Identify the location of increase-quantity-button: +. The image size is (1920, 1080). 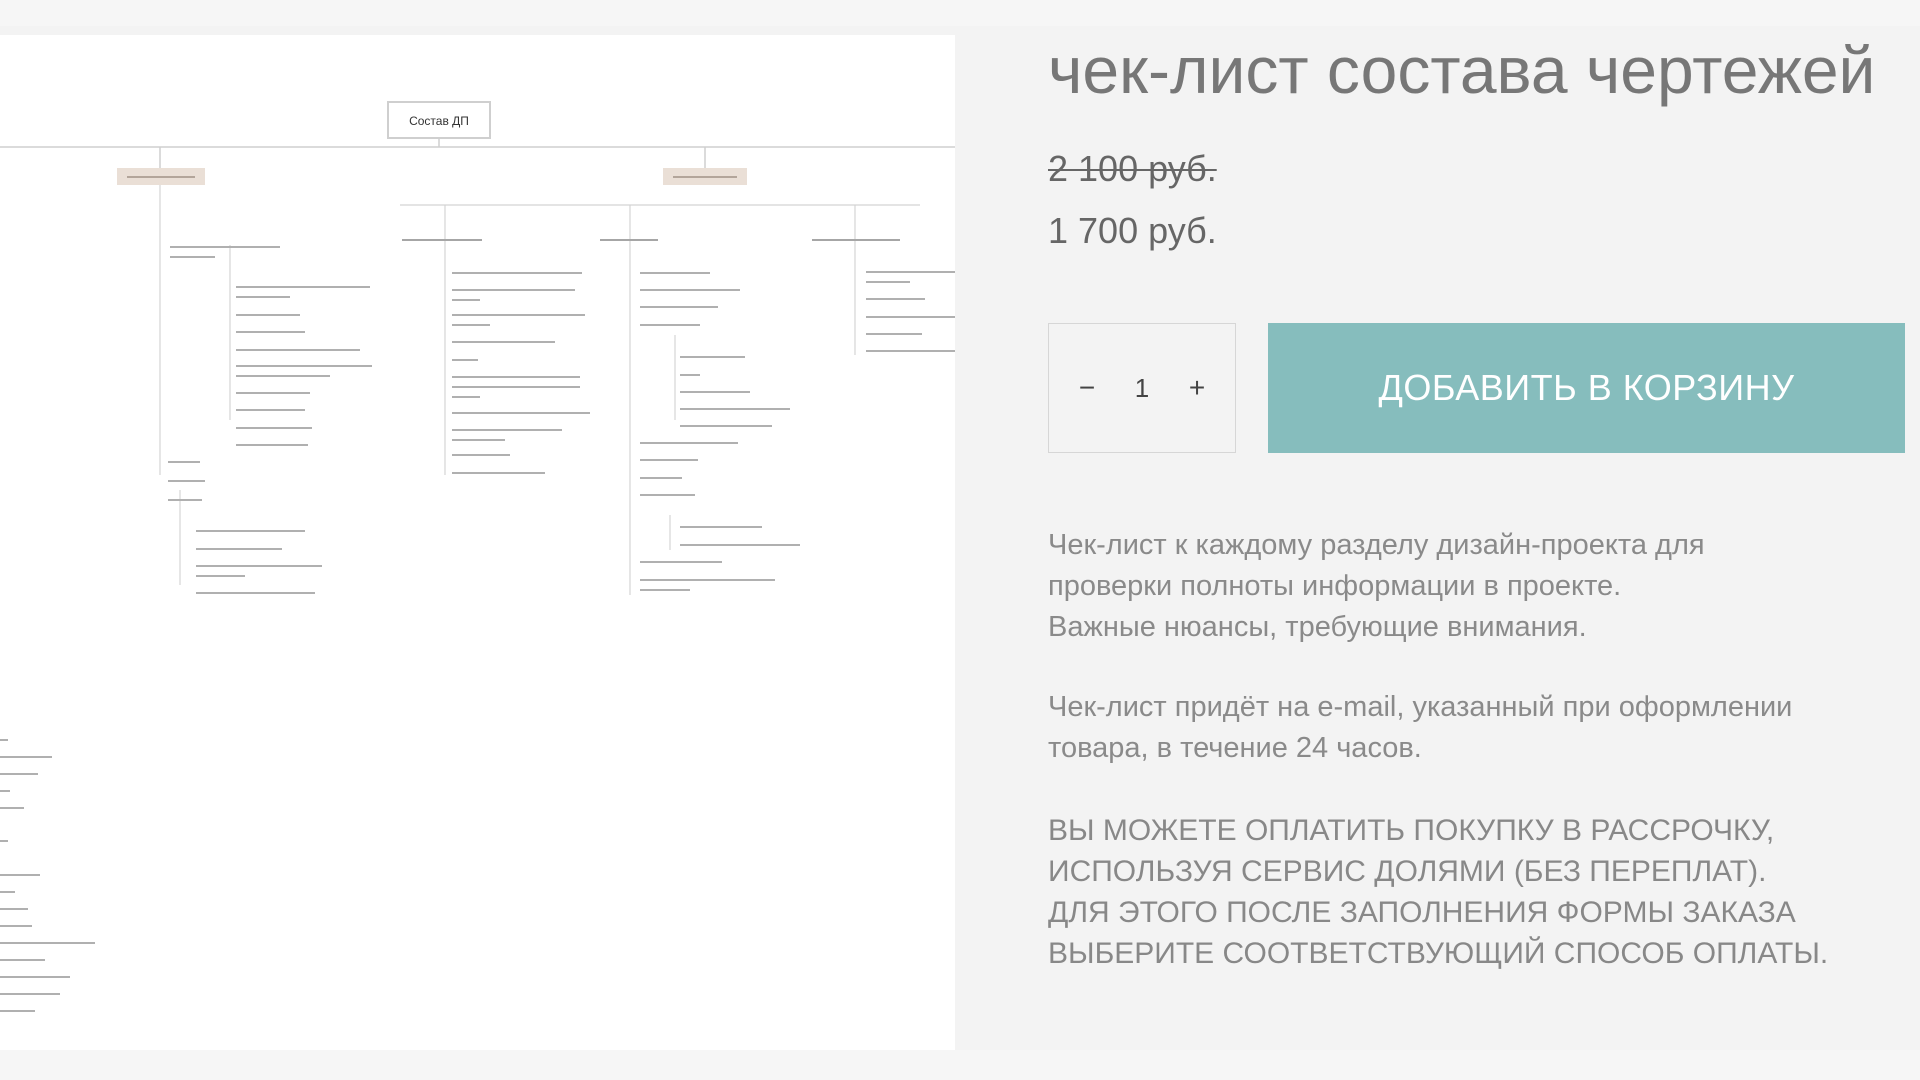
(1197, 388).